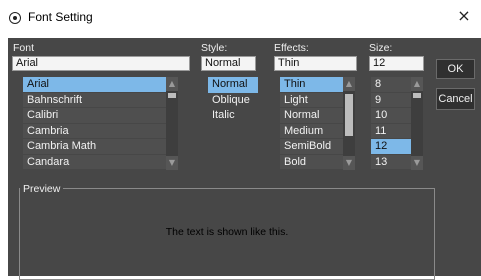  Describe the element at coordinates (100, 116) in the screenshot. I see `font-list-item: Calibri` at that location.